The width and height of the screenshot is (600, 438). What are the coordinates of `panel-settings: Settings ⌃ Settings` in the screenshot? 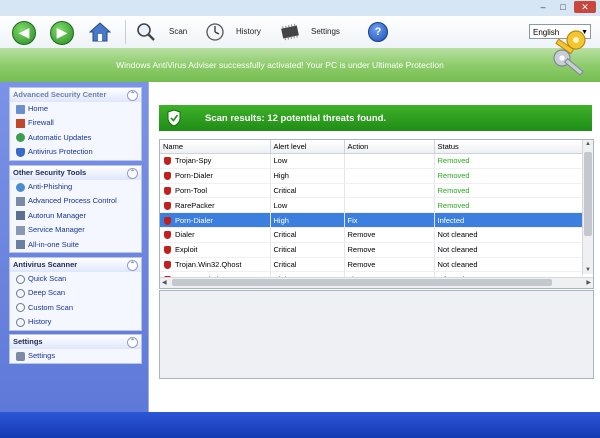 It's located at (75, 349).